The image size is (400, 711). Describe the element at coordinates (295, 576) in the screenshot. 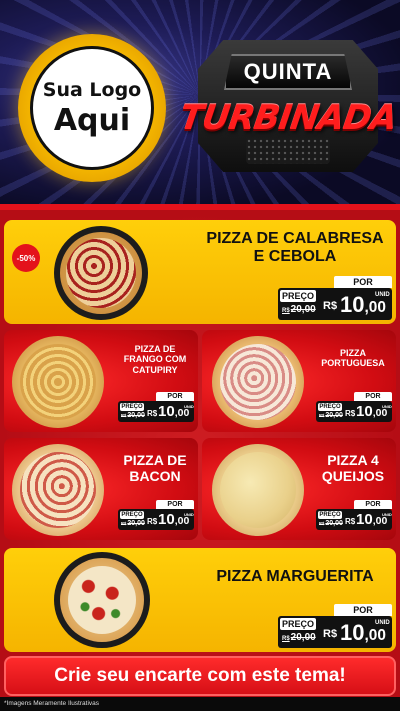

I see `product-title-marguerita: PIZZA MARGUERITA` at that location.